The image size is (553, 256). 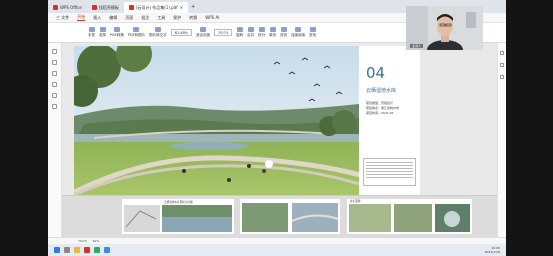 I want to click on project-description-box, so click(x=389, y=172).